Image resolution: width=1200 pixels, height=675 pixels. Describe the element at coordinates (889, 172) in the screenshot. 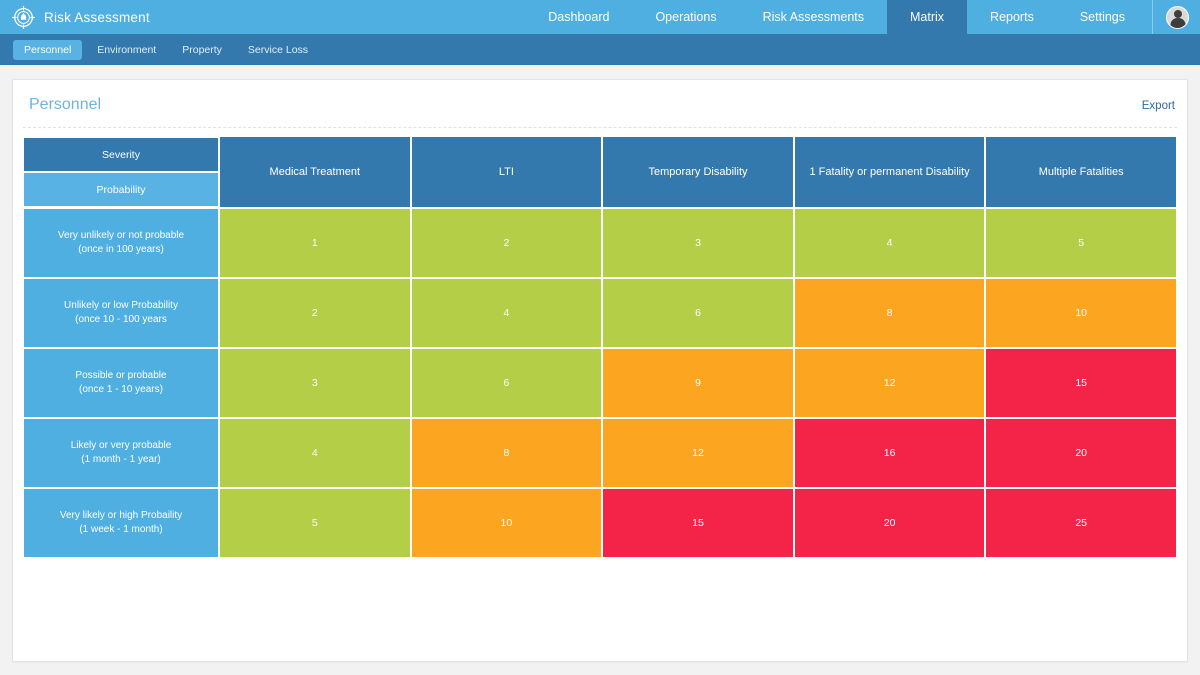

I see `column-header-fatality-permanent-disability: 1 Fatality or permanent Disability` at that location.